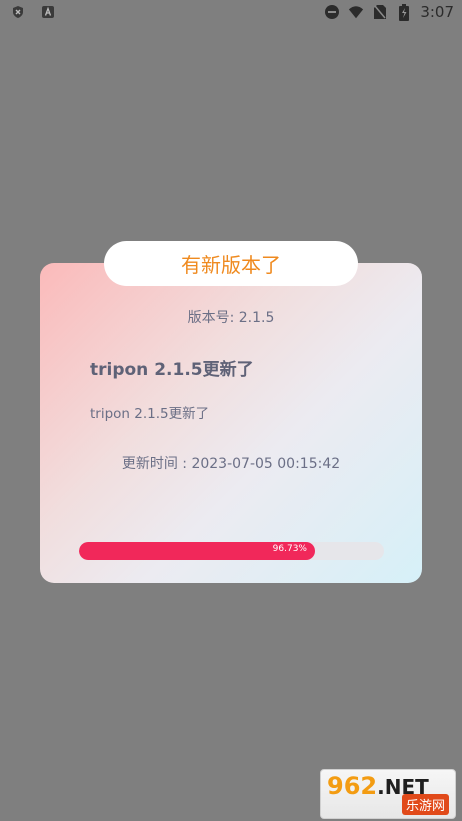  What do you see at coordinates (388, 794) in the screenshot?
I see `watermark-logo: 962.NET 乐游网` at bounding box center [388, 794].